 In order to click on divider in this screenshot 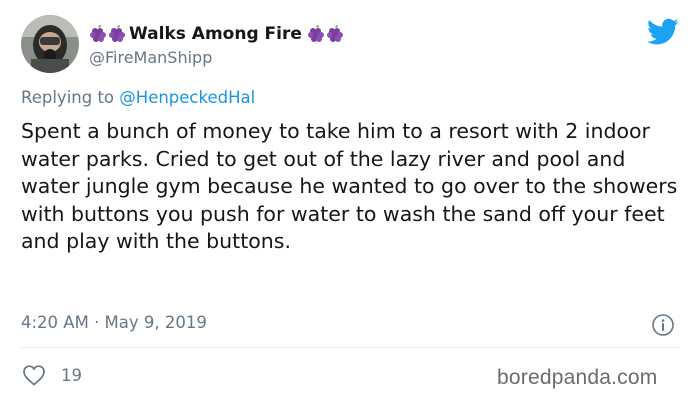, I will do `click(350, 347)`.